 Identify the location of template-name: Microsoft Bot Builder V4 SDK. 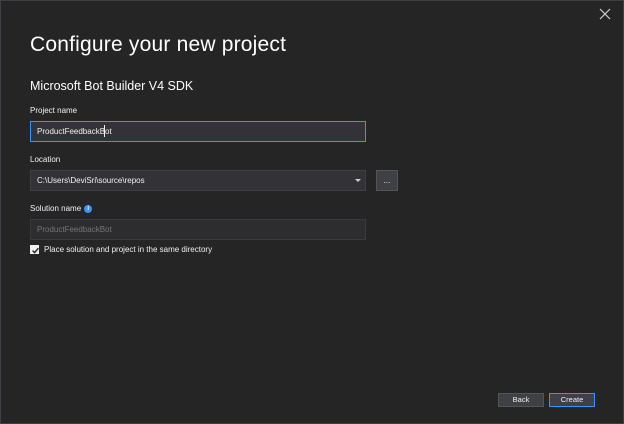
(112, 86).